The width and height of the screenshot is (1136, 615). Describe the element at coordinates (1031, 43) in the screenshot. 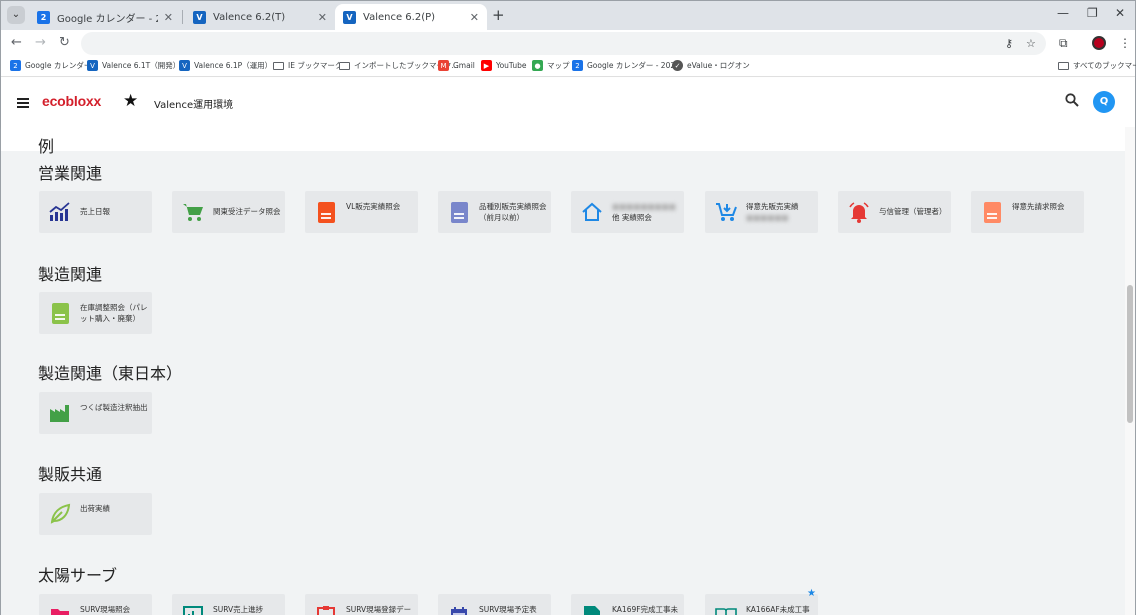

I see `bookmark-star-icon: ☆` at that location.